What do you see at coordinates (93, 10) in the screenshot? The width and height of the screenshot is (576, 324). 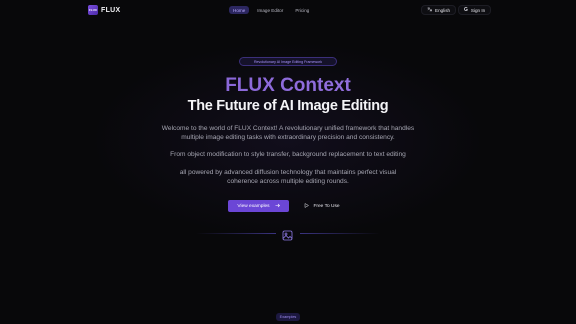 I see `logo-mark: FLUX` at bounding box center [93, 10].